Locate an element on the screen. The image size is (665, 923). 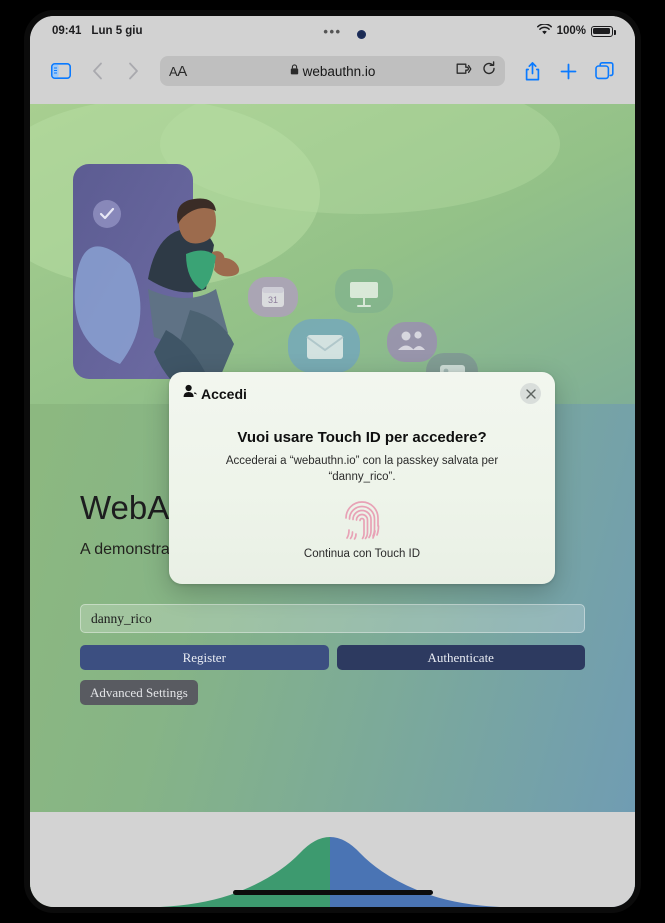
text-size-button: AA is located at coordinates (178, 71).